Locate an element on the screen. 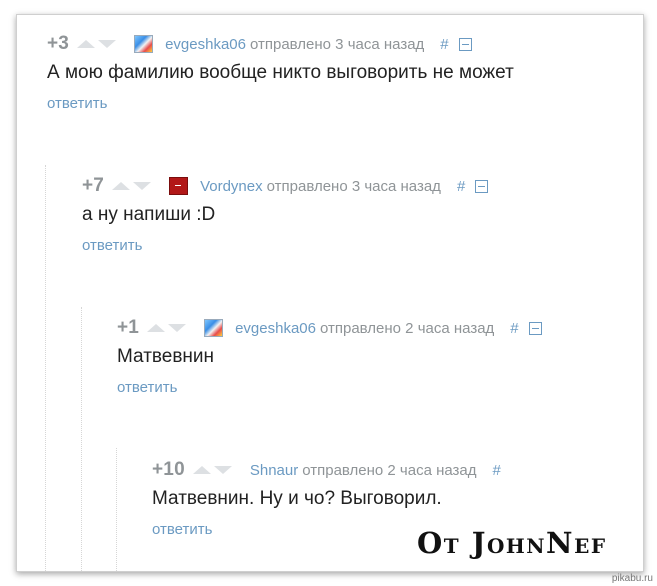 Image resolution: width=657 pixels, height=586 pixels. comment-rating: +10 is located at coordinates (168, 469).